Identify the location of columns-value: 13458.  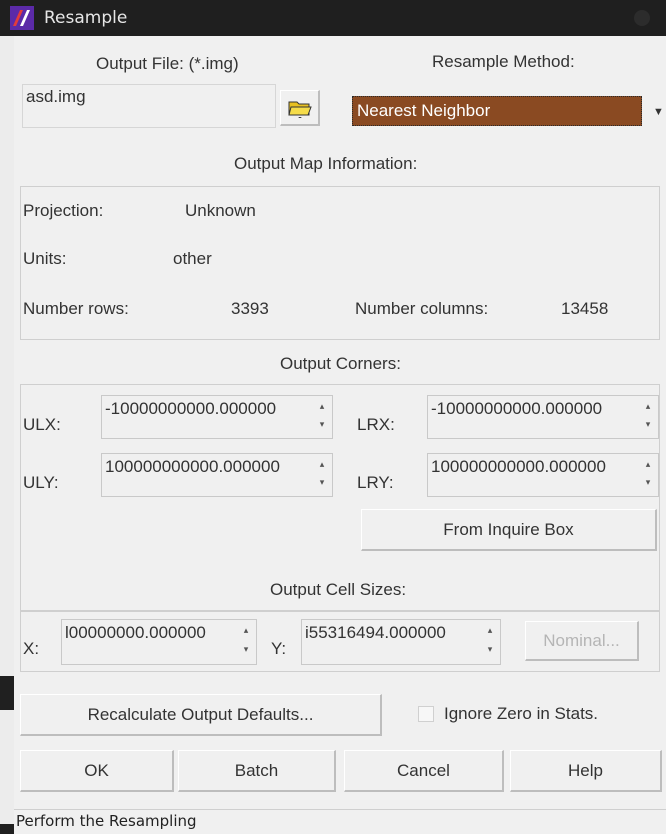
(585, 308).